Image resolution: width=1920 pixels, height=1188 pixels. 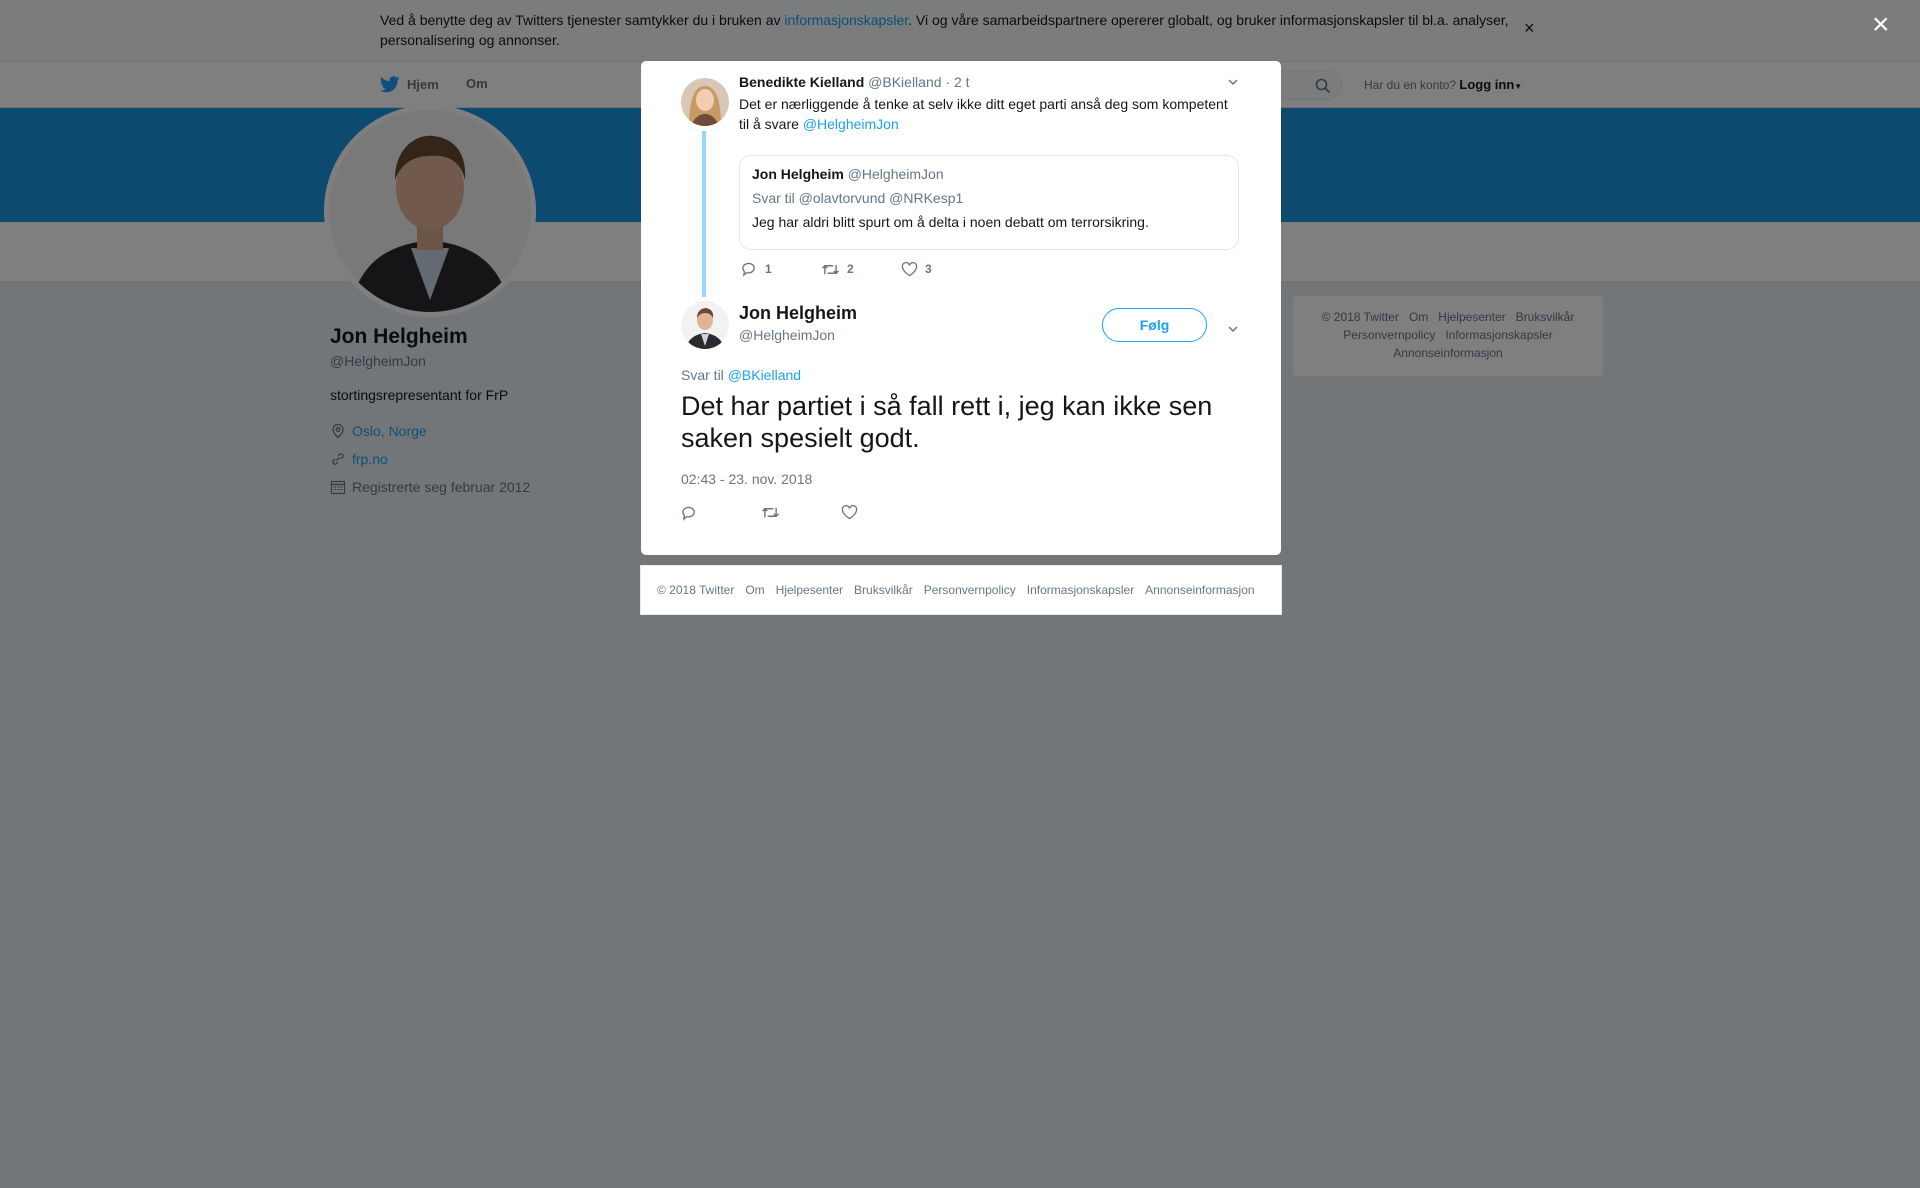 What do you see at coordinates (809, 590) in the screenshot?
I see `footer-link: Hjelpesenter` at bounding box center [809, 590].